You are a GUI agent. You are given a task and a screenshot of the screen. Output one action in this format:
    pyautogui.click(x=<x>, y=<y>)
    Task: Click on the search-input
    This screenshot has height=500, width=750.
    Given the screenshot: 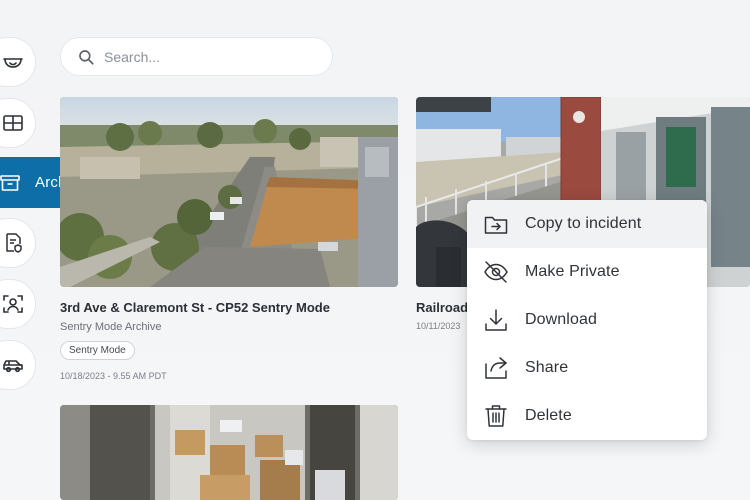 What is the action you would take?
    pyautogui.click(x=204, y=56)
    